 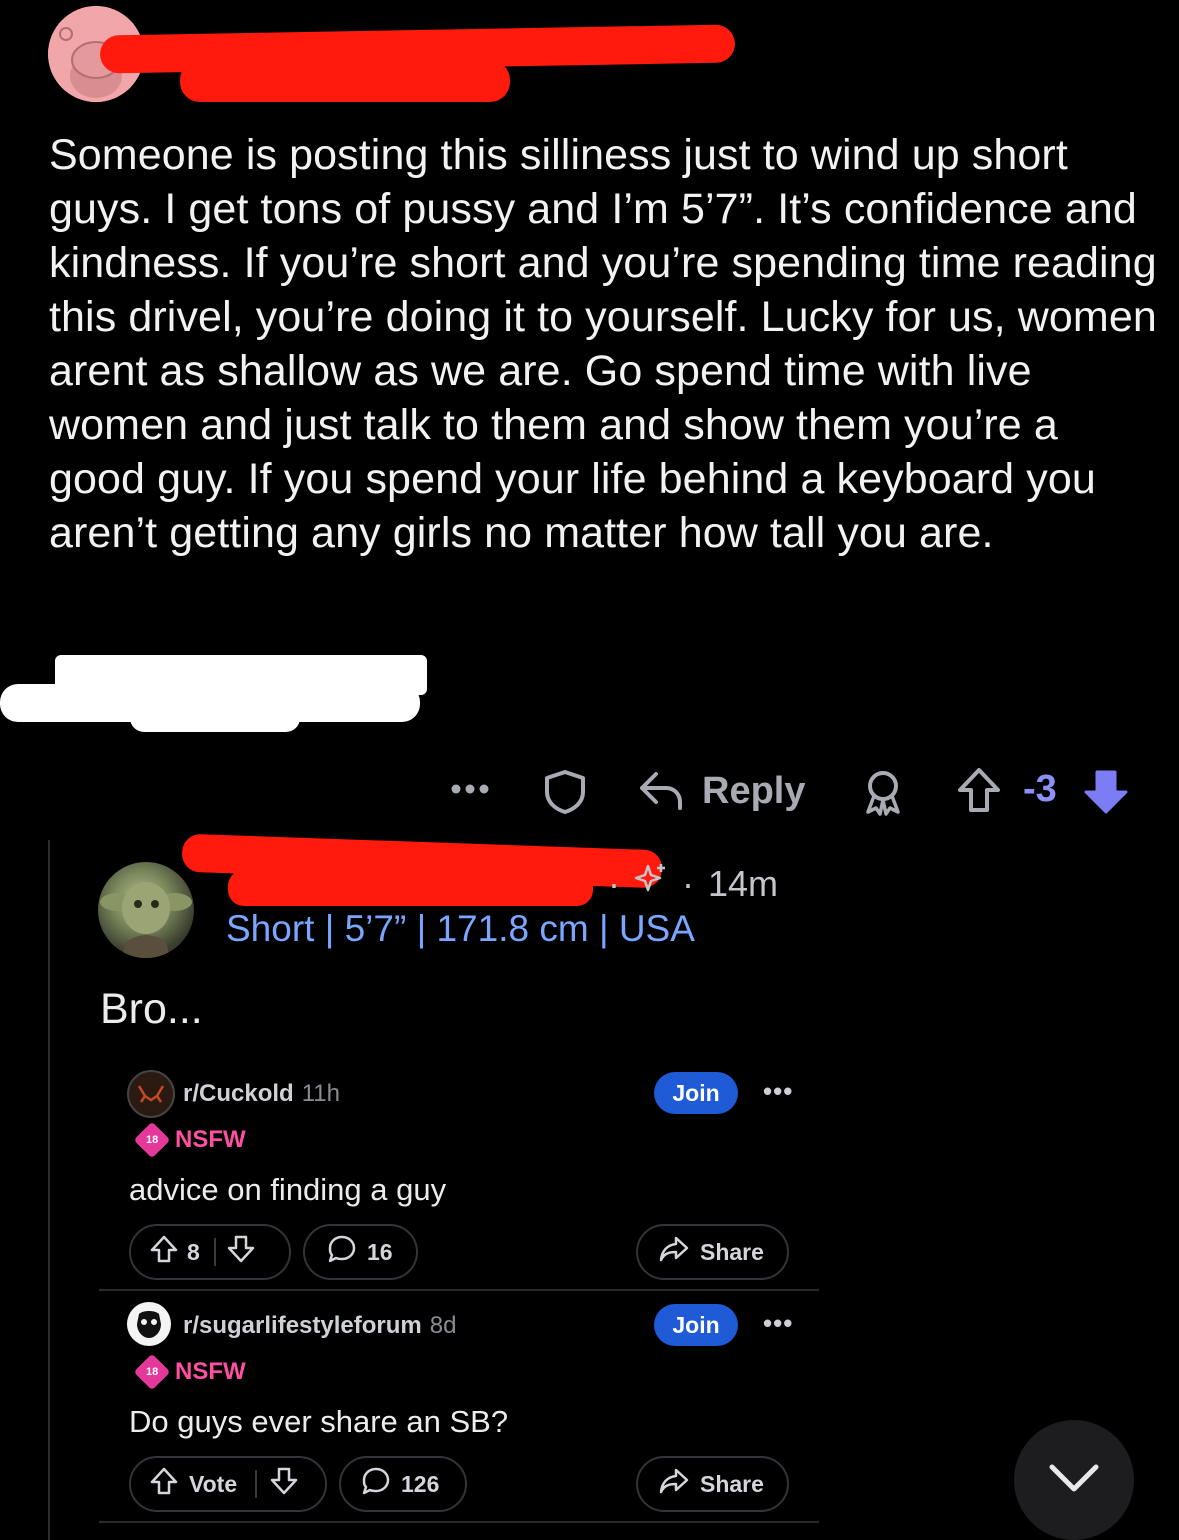 I want to click on shield-icon, so click(x=565, y=794).